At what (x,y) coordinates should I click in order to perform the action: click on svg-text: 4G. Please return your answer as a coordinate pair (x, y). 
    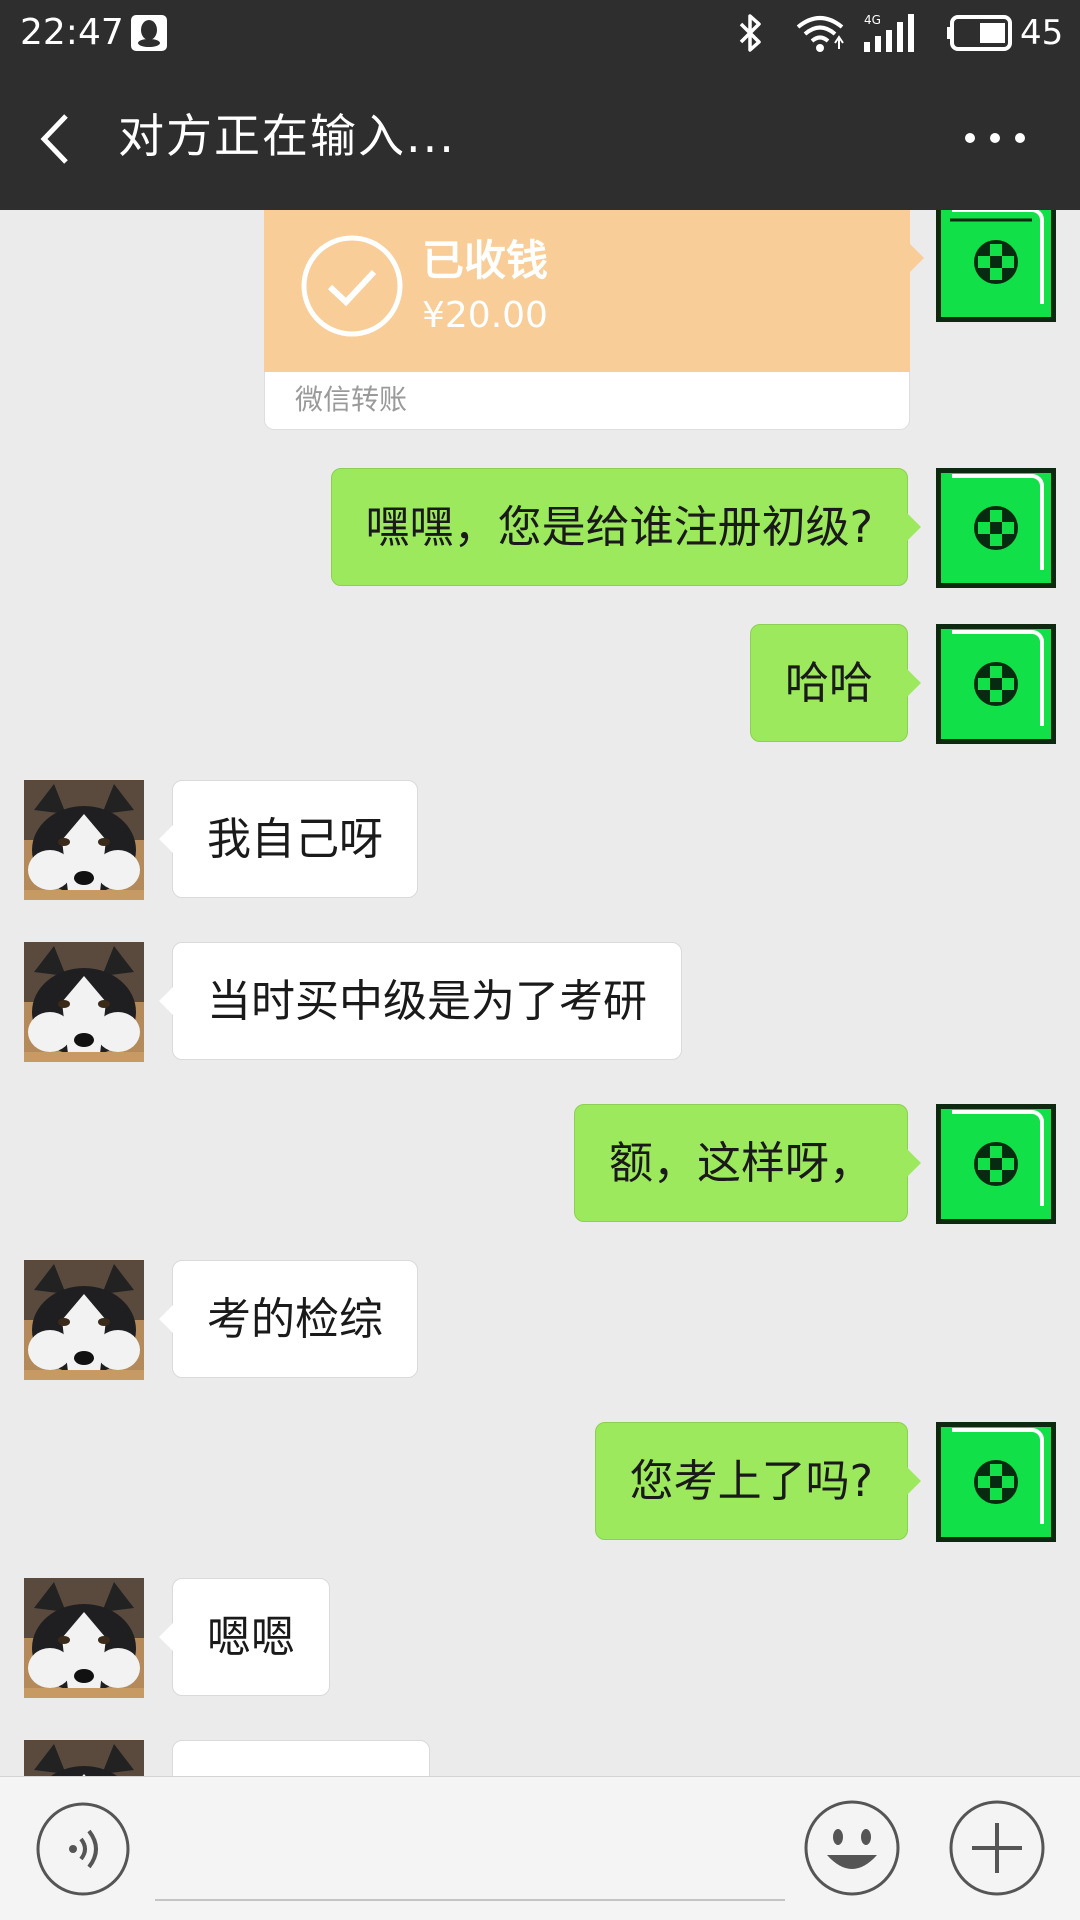
    Looking at the image, I should click on (872, 20).